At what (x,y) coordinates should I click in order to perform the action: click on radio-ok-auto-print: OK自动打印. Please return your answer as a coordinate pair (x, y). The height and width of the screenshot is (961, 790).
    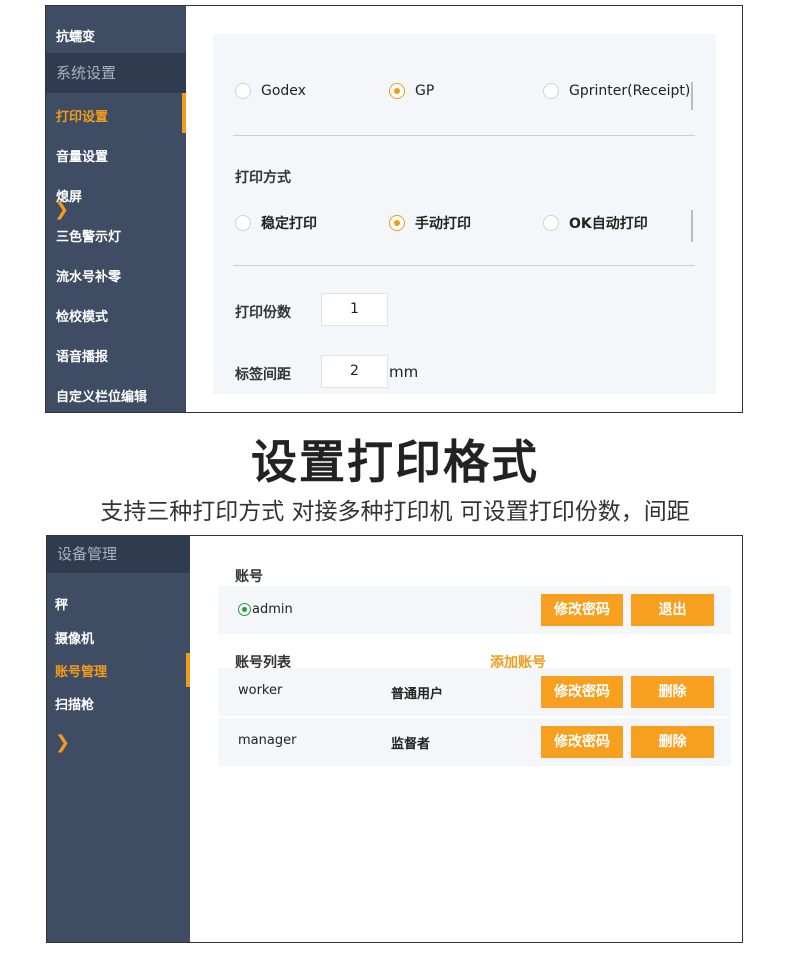
    Looking at the image, I should click on (595, 223).